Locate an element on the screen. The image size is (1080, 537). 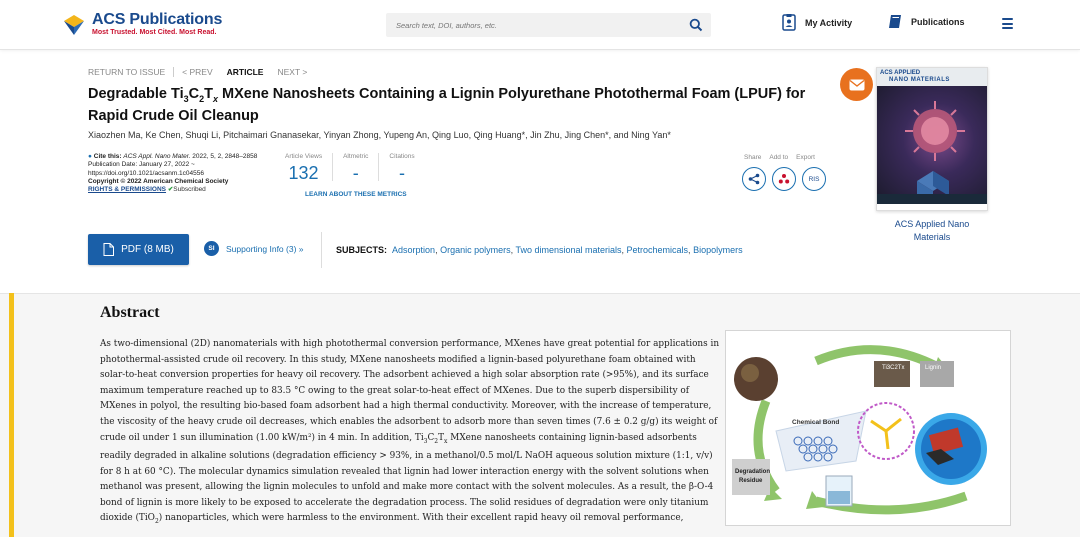
article-navigation: RETURN TO ISSUE < PREV ARTICLE NEXT > is located at coordinates (204, 72).